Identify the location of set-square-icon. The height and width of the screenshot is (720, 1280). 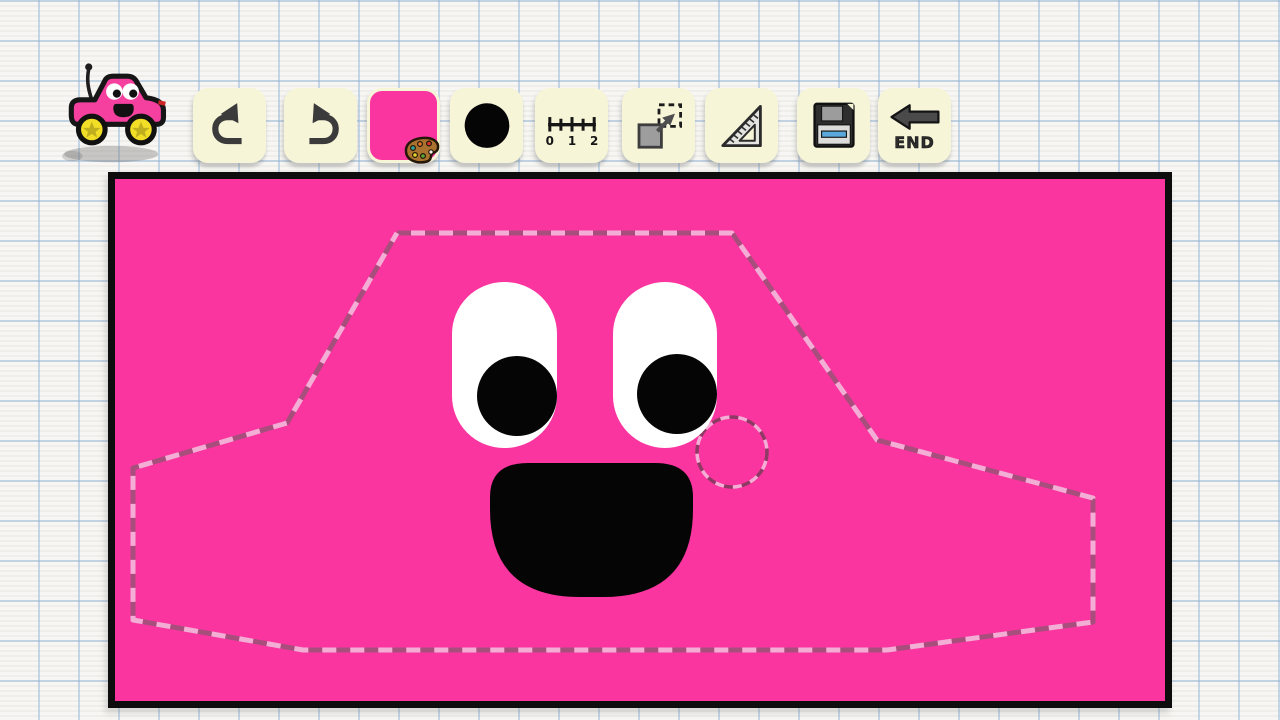
(741, 125).